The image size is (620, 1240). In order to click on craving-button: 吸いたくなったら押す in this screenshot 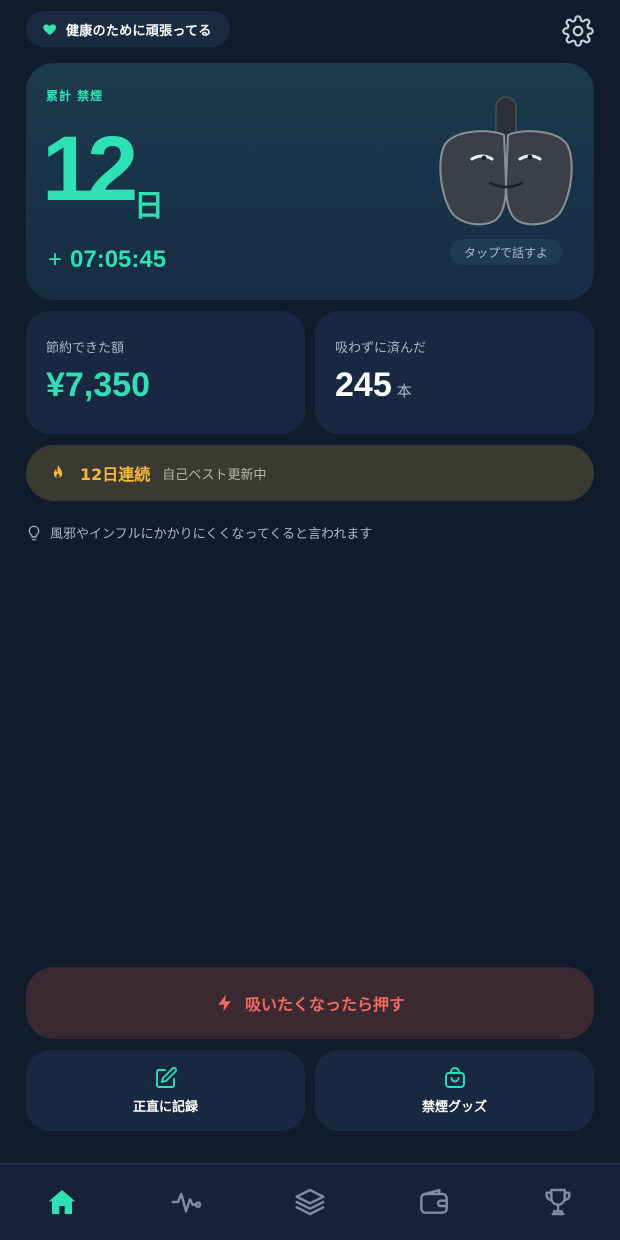, I will do `click(310, 1003)`.